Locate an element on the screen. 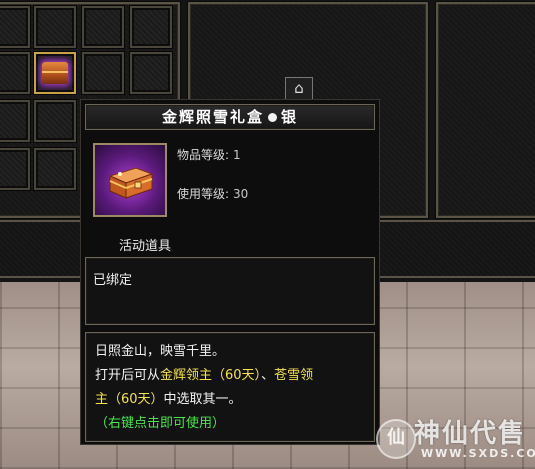  item-category: 活动道具 is located at coordinates (145, 246).